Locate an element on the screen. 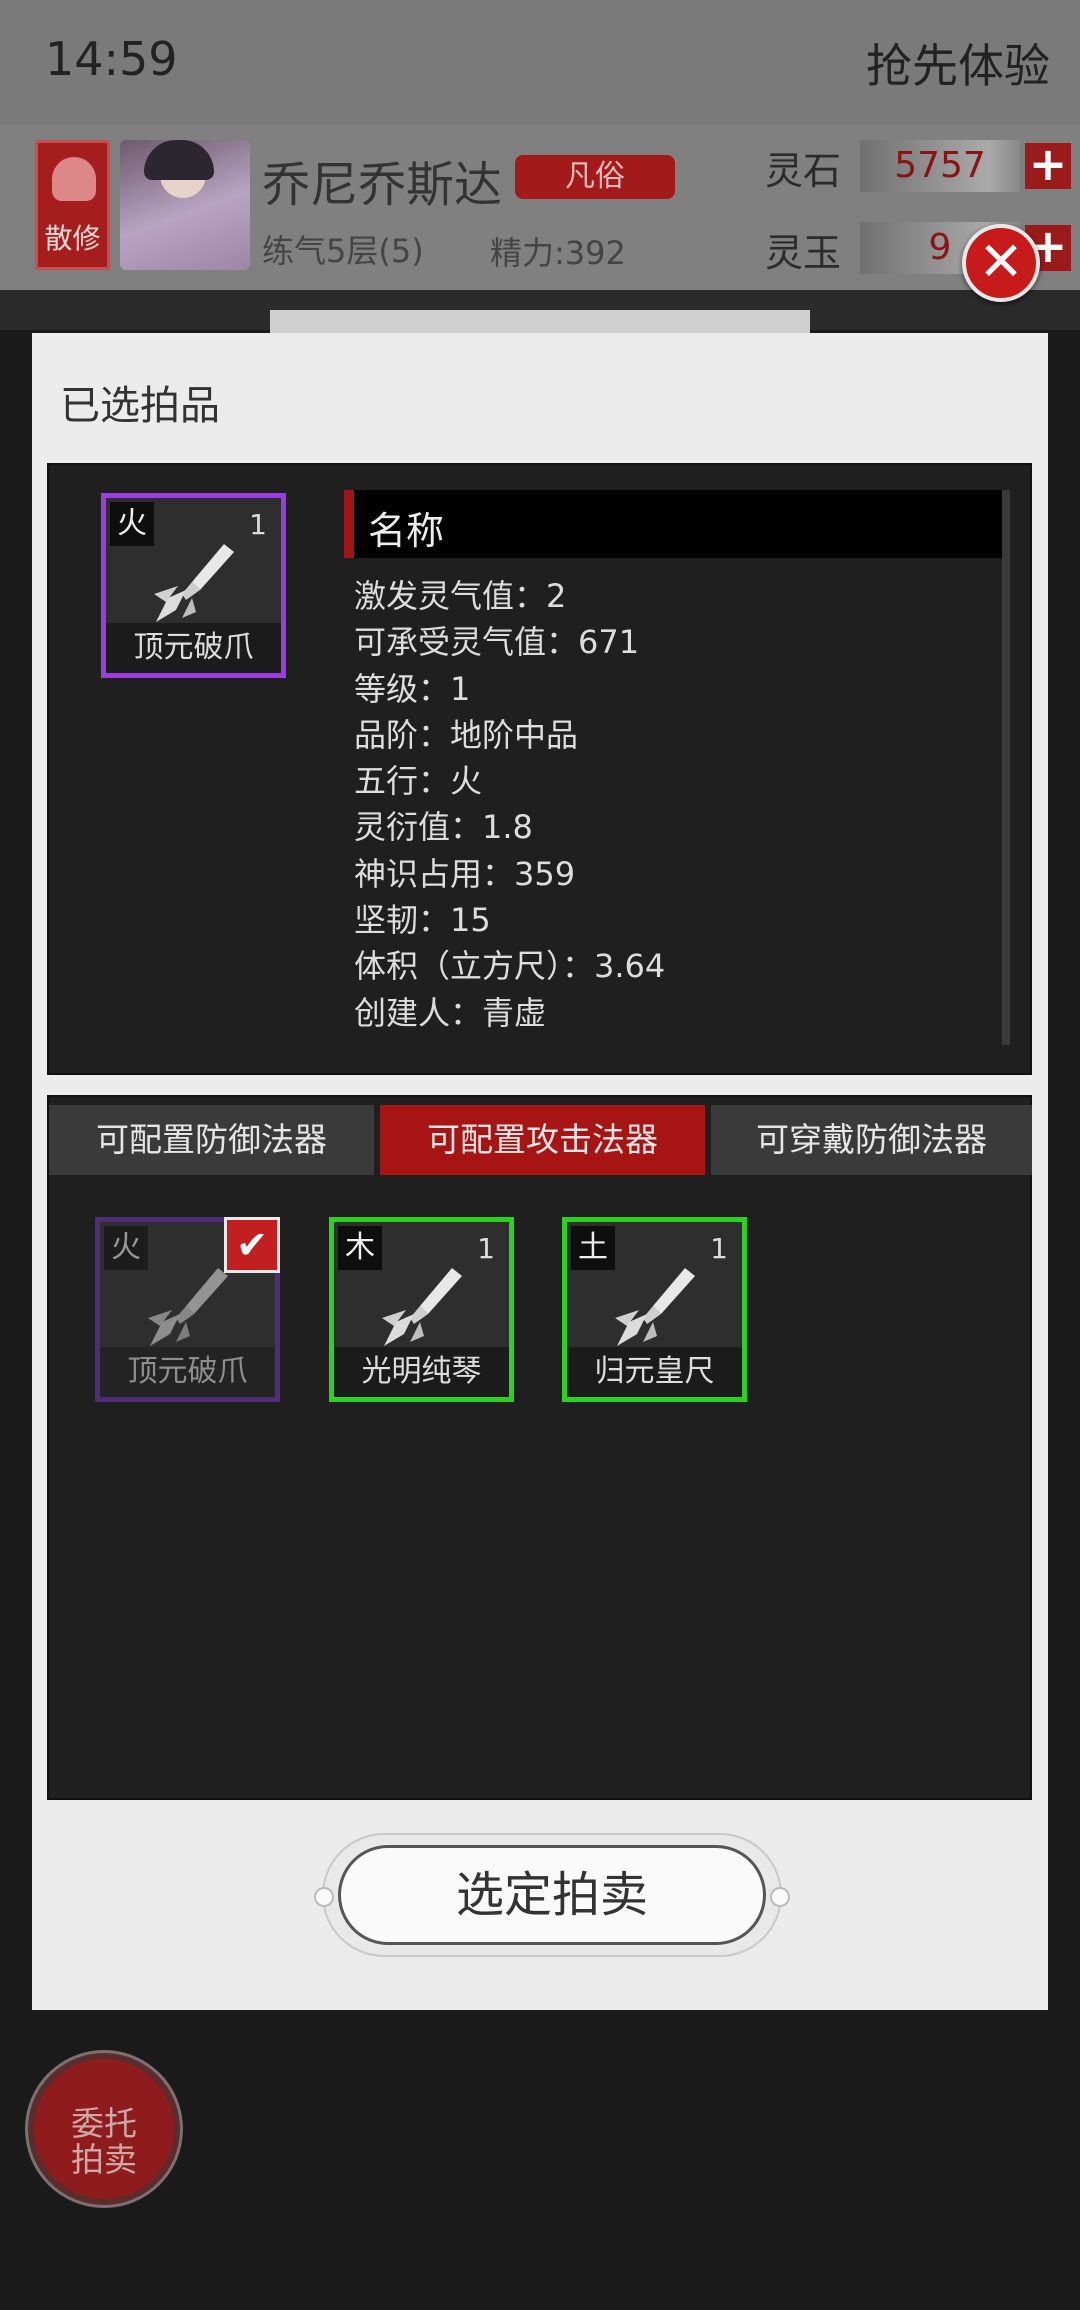 This screenshot has height=2310, width=1080. prop-level: 等级：1 is located at coordinates (412, 688).